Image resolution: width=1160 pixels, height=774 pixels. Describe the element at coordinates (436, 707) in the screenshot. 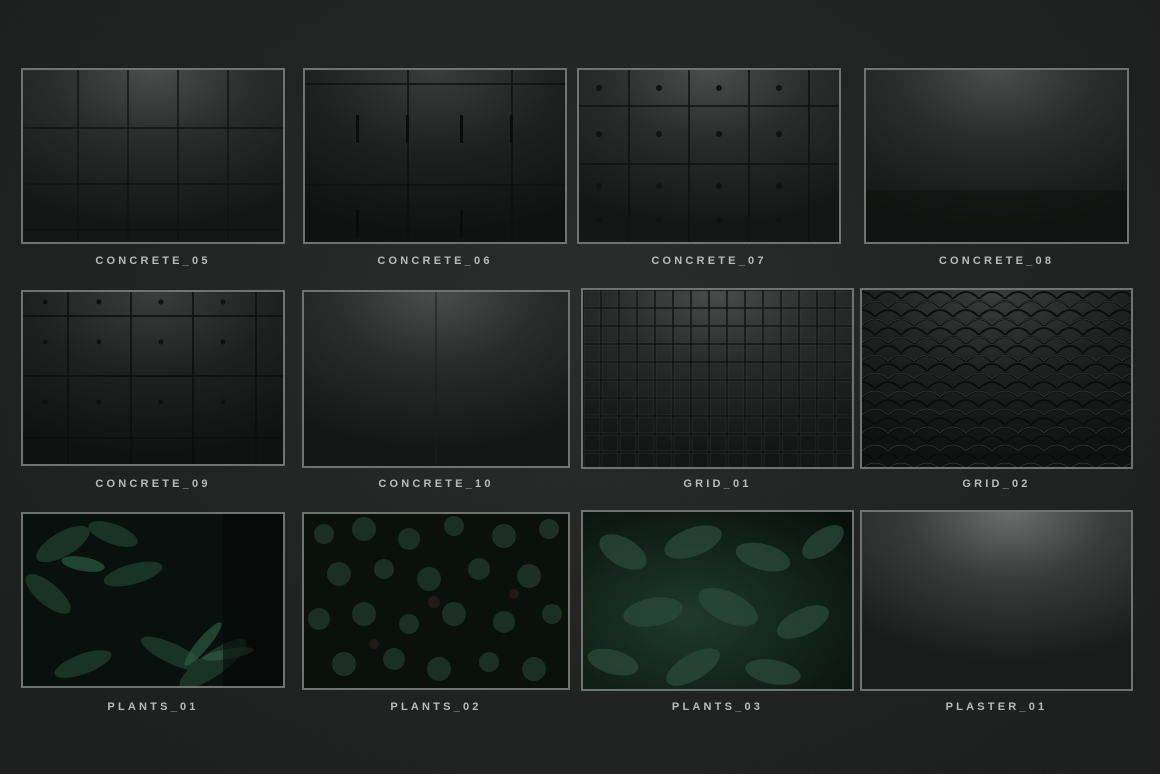

I see `texture-label: PLANTS_02` at that location.